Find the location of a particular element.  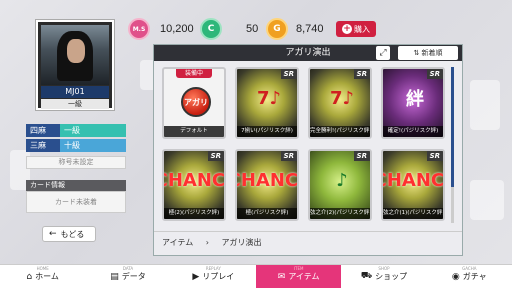

nav-label: ガチャ is located at coordinates (474, 276).